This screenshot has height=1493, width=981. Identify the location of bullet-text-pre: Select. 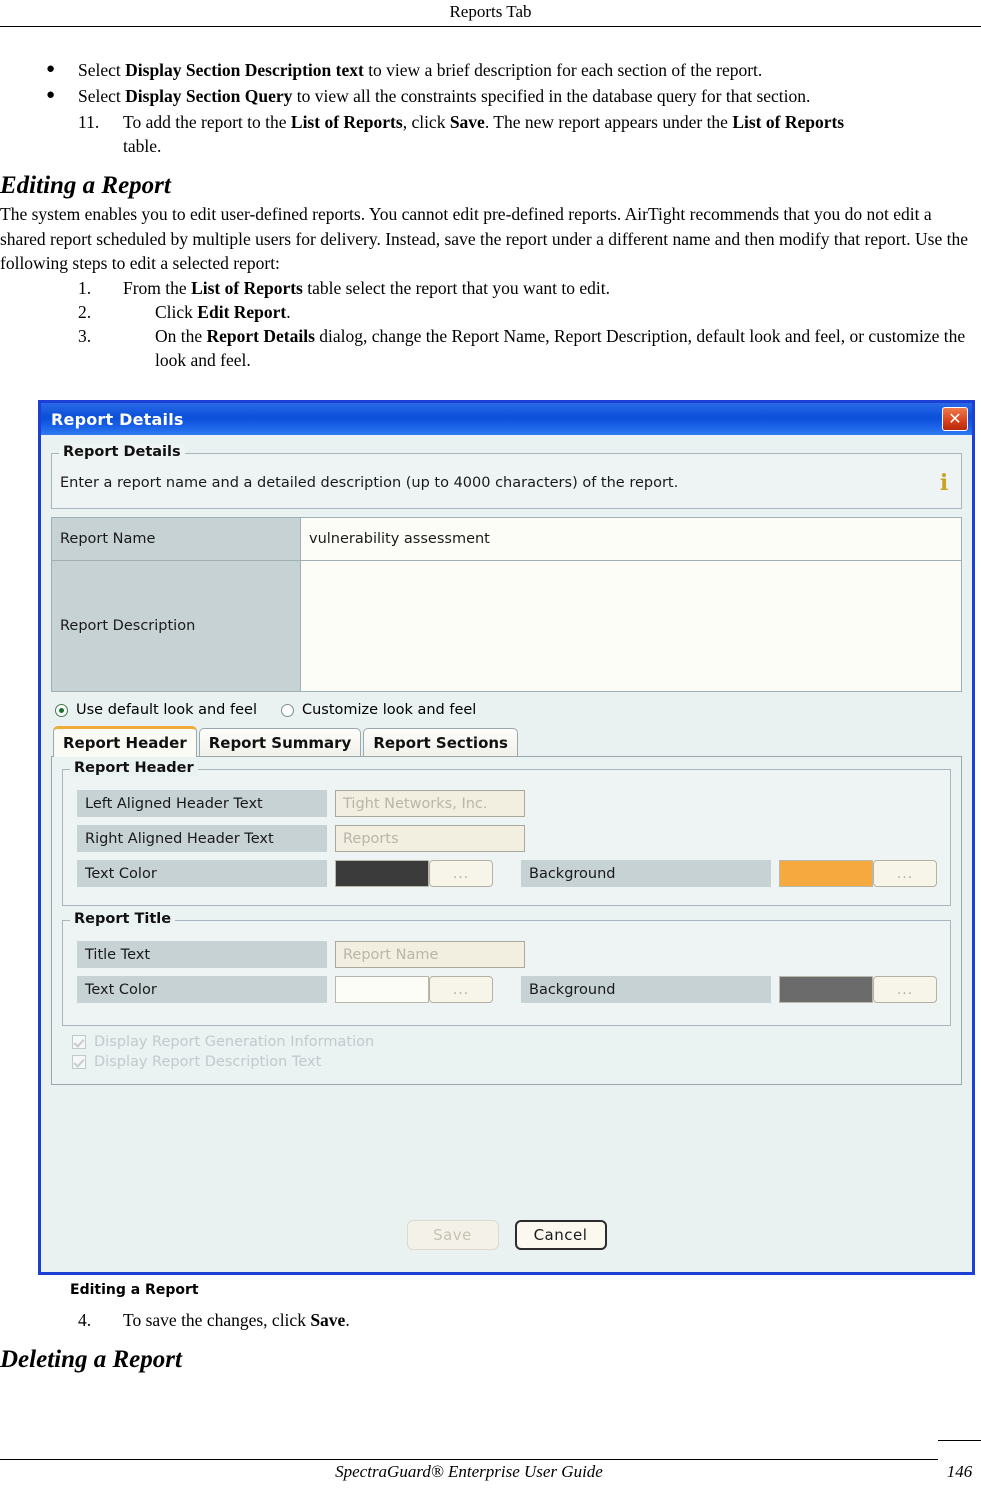
(102, 96).